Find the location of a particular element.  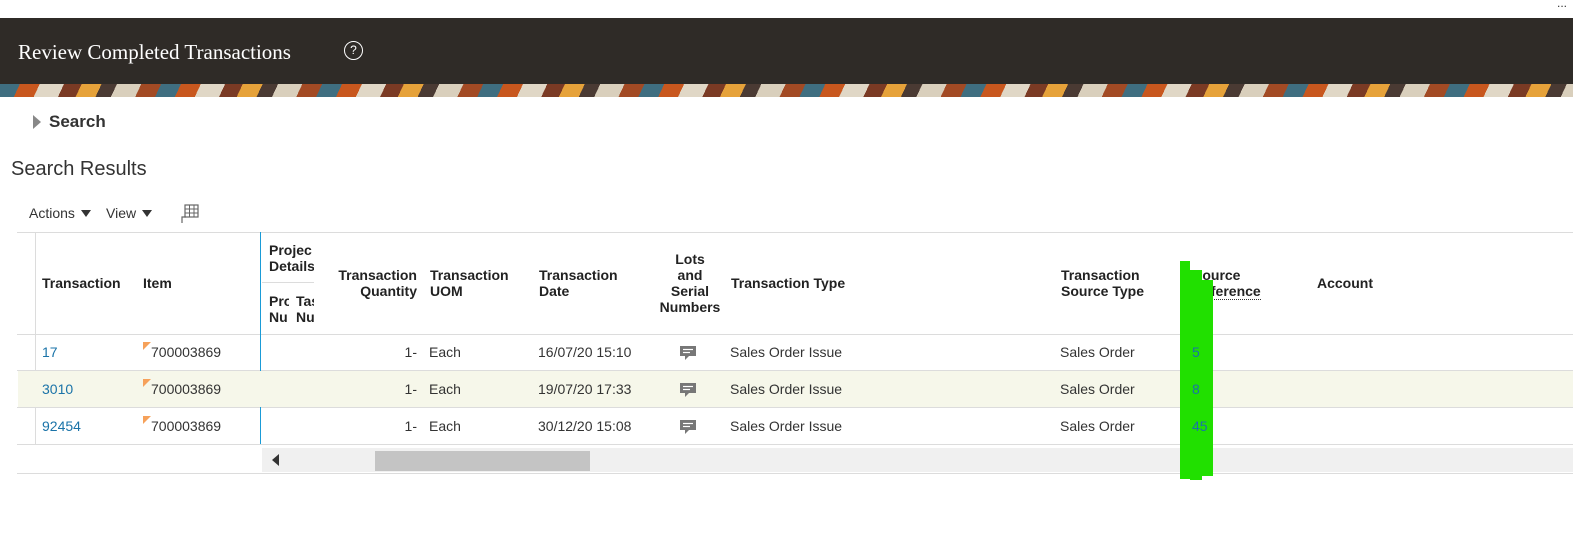

column-group-project-details: Projec Details is located at coordinates (291, 258).